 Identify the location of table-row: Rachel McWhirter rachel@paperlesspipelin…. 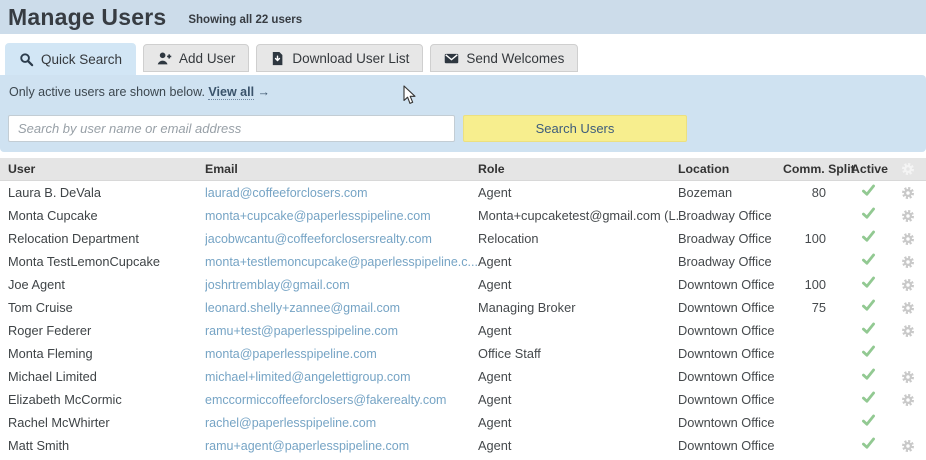
(463, 422).